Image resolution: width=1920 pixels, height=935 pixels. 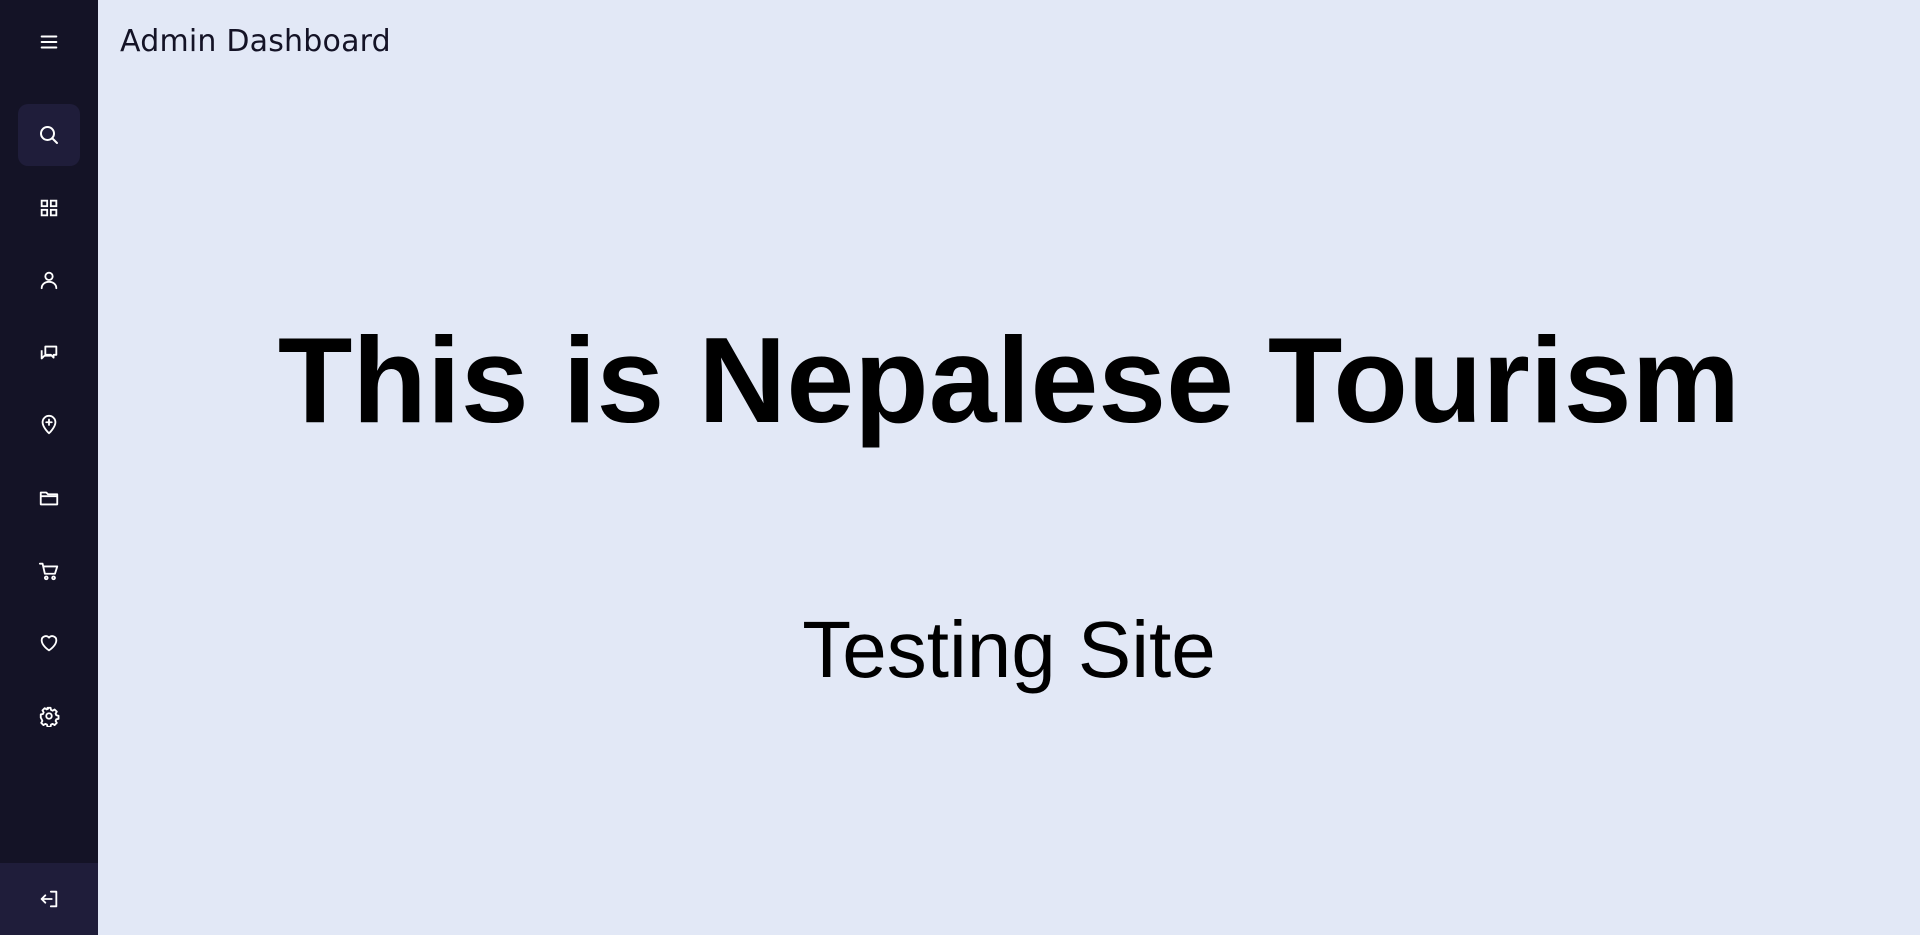 I want to click on gear-icon, so click(x=49, y=716).